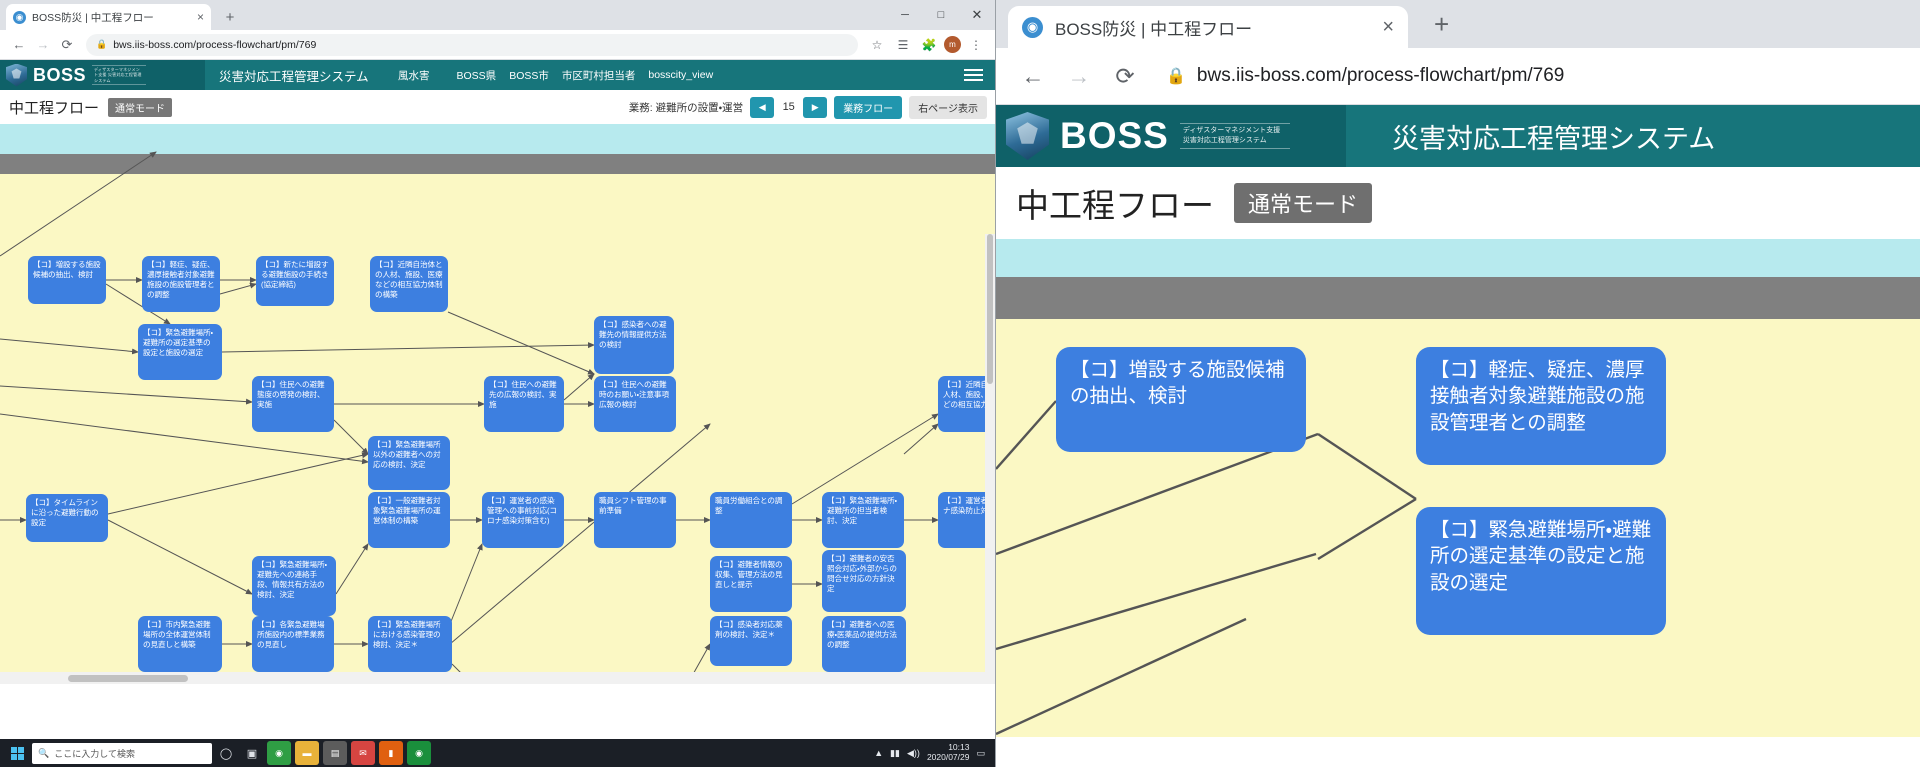 The width and height of the screenshot is (1920, 767). I want to click on flow-node: 【コ】住民への避難態度の啓発の検討、実施, so click(293, 404).